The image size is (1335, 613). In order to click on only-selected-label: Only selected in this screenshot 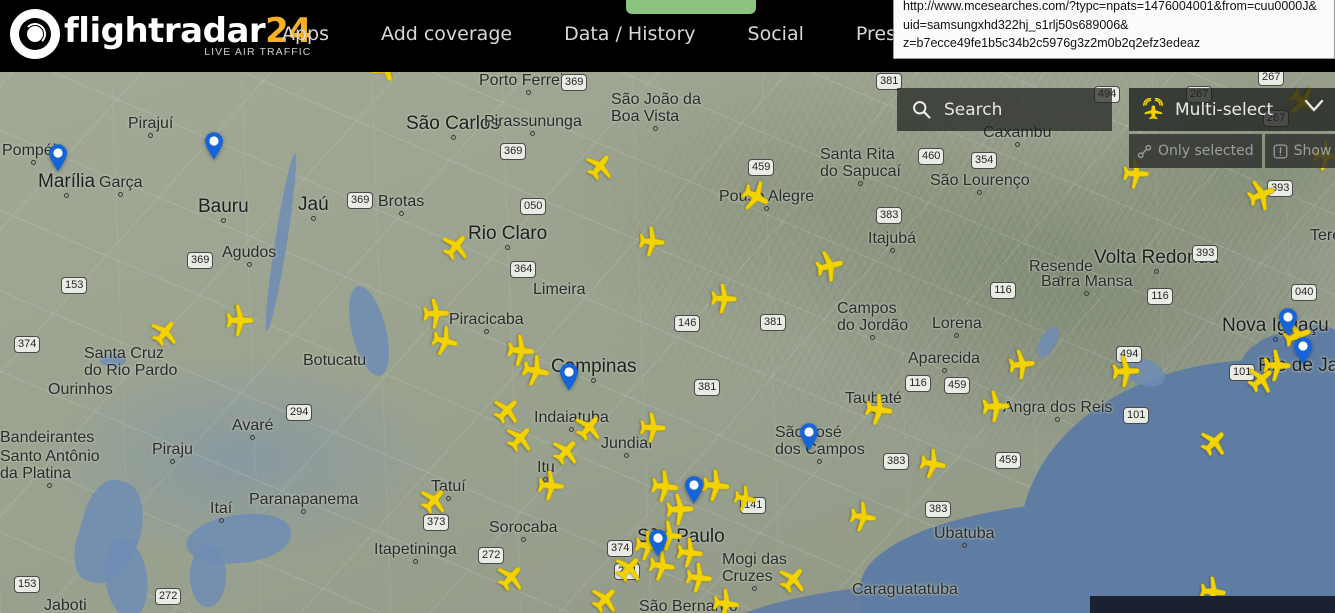, I will do `click(1206, 151)`.